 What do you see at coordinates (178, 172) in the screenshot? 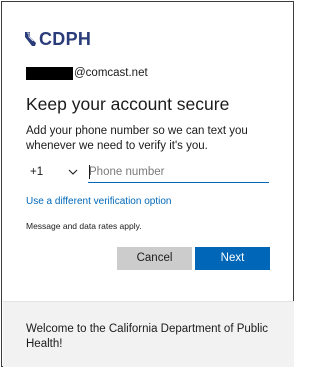
I see `phone-number-input` at bounding box center [178, 172].